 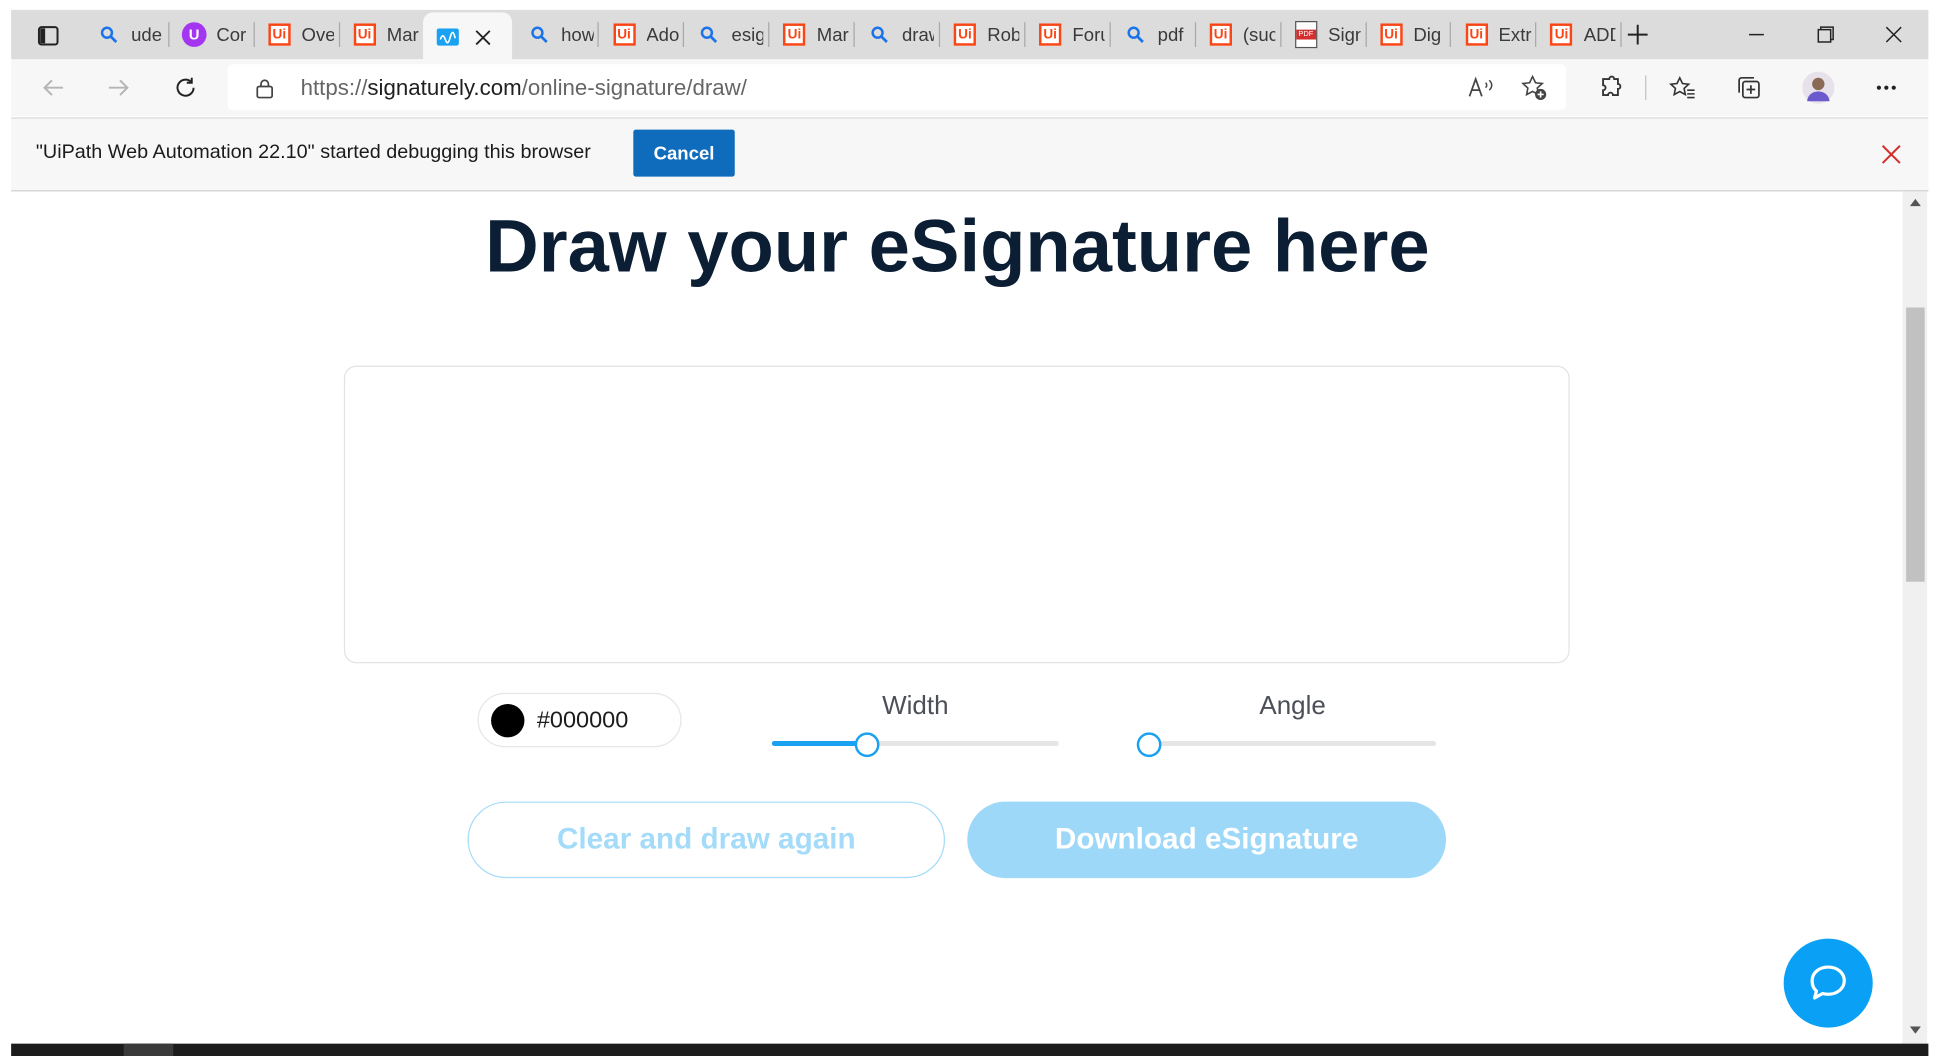 I want to click on tab-title: Foru, so click(x=1088, y=35).